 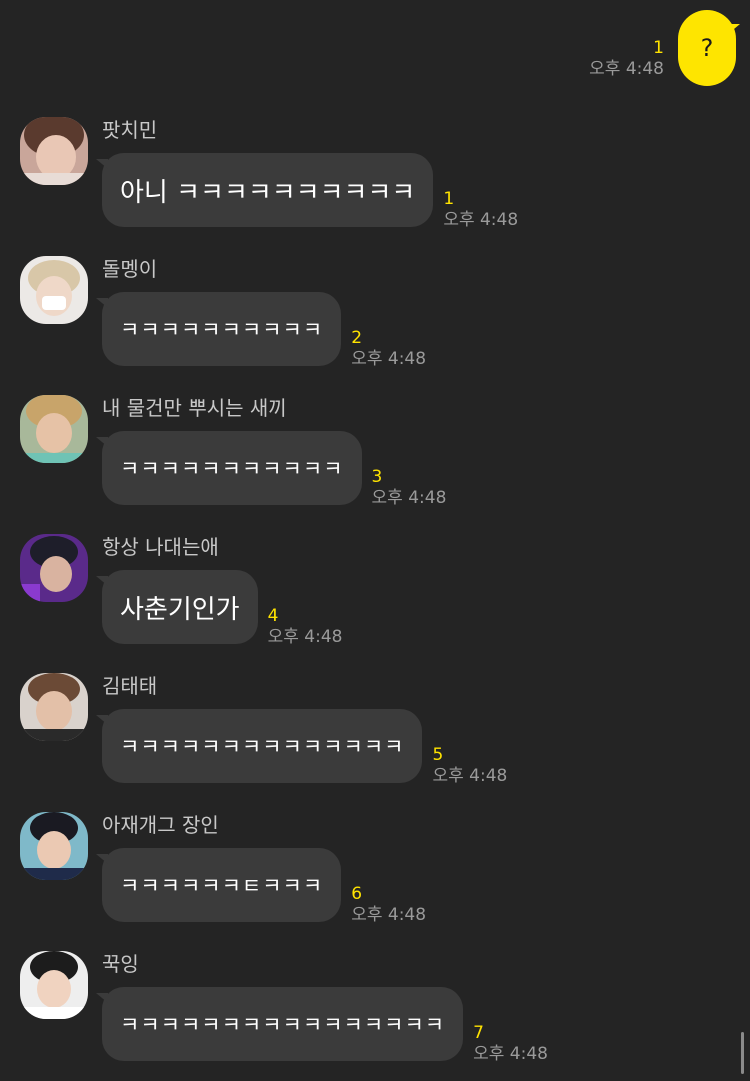 I want to click on message-bubble: ㅋㅋㅋㅋㅋㅋㅋㅋㅋㅋㅋㅋㅋㅋㅋㅋ, so click(x=279, y=1024).